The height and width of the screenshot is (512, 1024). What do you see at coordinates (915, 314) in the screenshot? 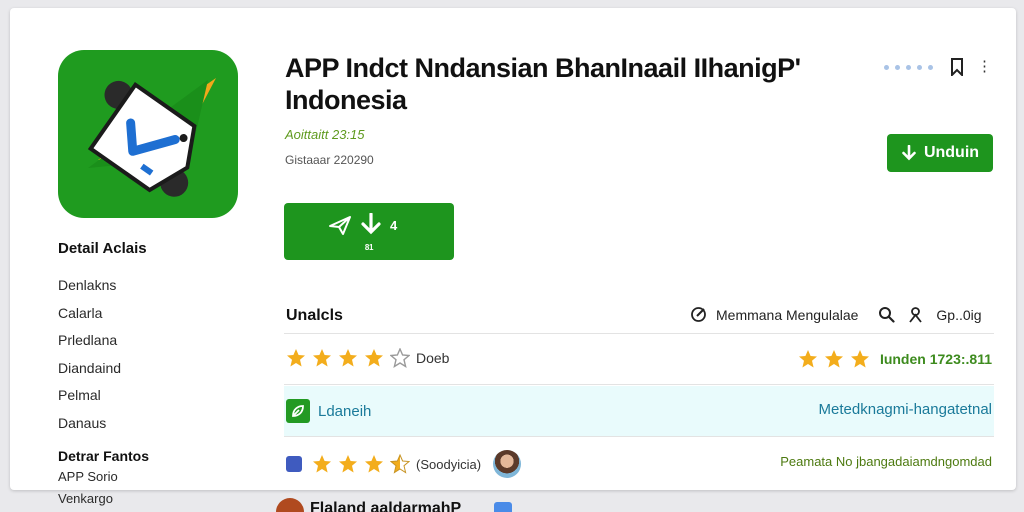
I see `share-icon` at bounding box center [915, 314].